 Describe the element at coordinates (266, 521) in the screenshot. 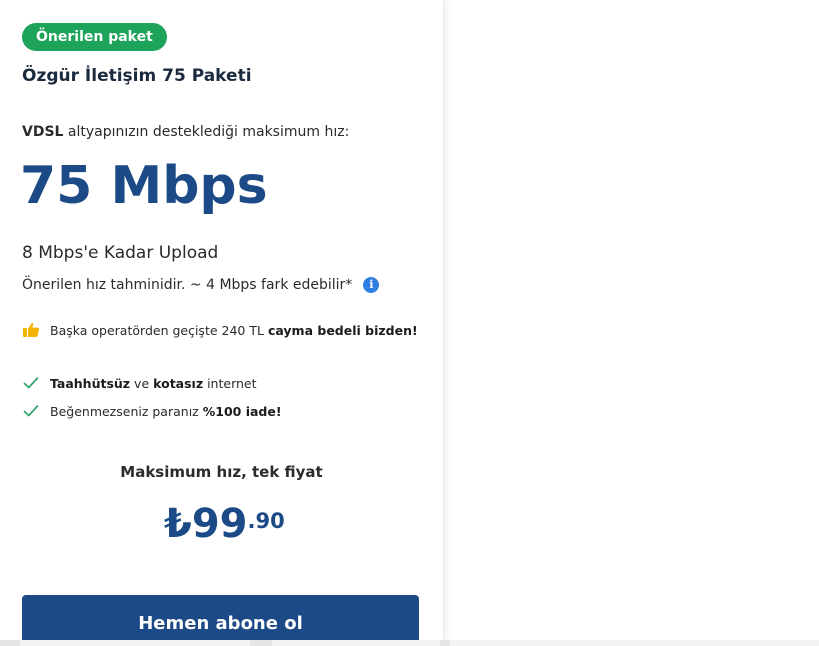

I see `price-cents: .90` at that location.